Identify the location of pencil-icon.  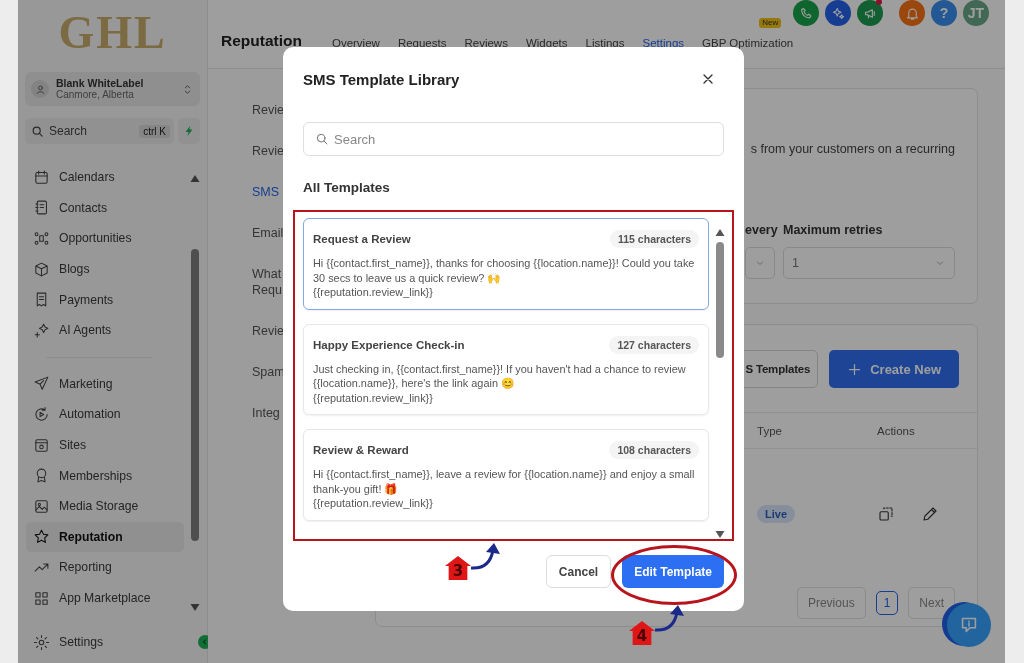
(930, 514).